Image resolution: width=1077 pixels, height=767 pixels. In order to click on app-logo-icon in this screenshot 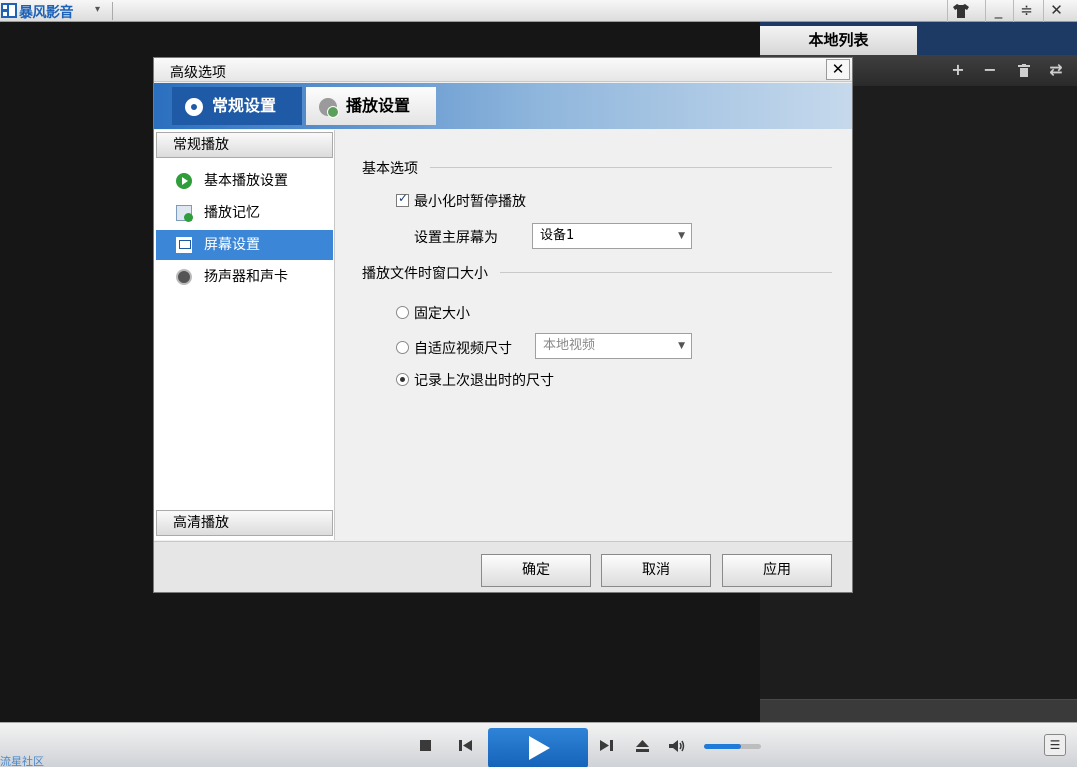, I will do `click(9, 10)`.